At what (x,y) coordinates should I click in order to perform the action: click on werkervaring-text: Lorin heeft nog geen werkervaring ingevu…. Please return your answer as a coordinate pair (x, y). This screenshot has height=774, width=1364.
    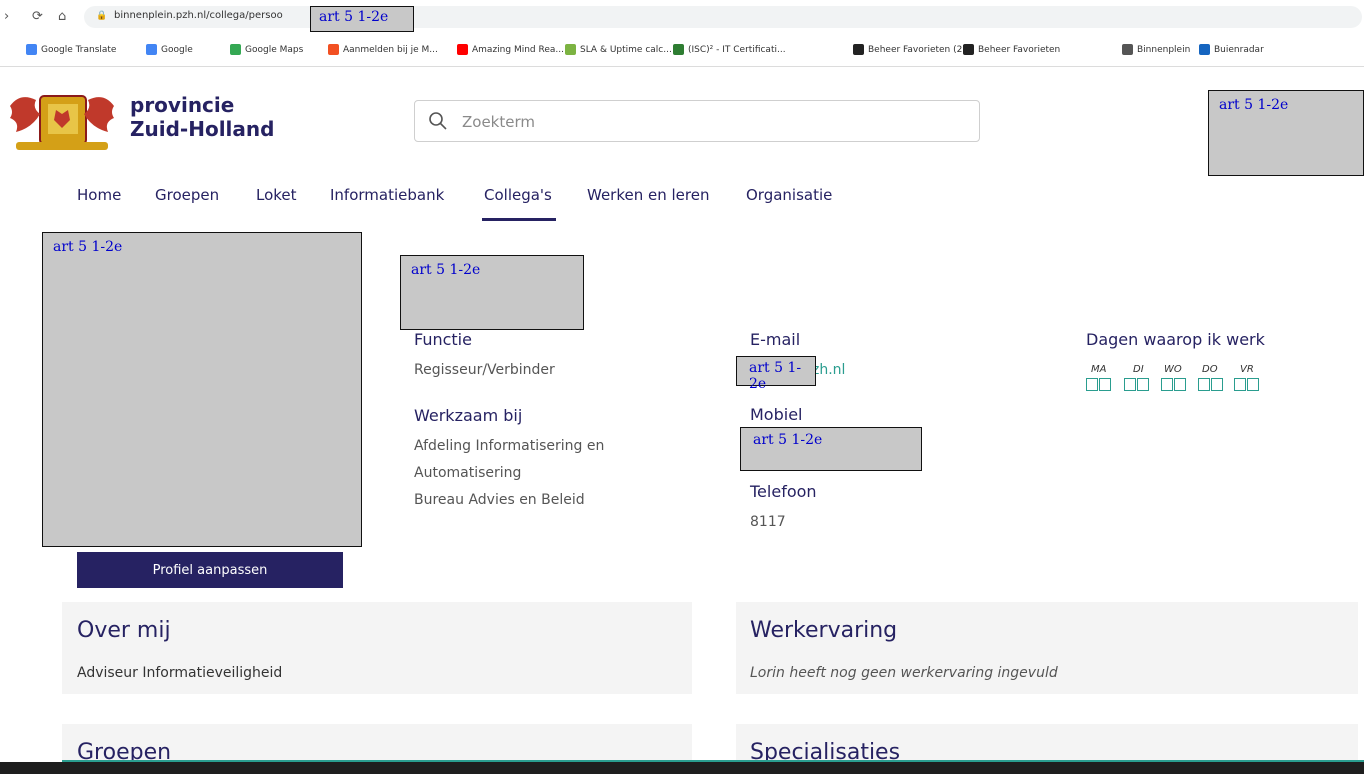
    Looking at the image, I should click on (904, 673).